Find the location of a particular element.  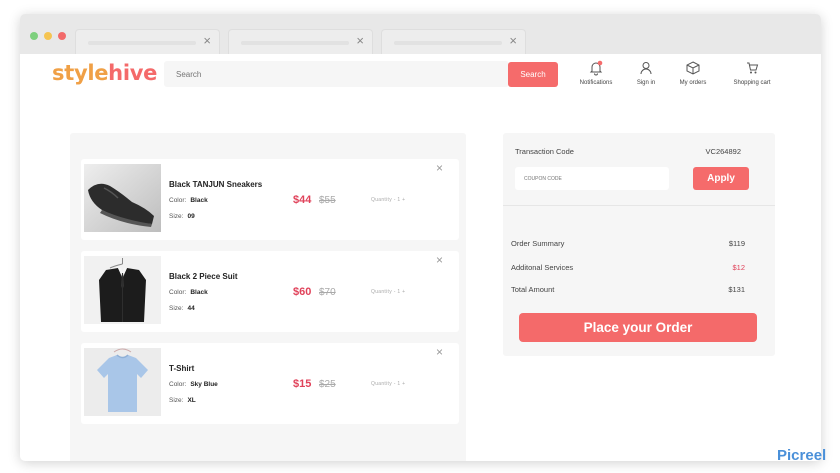

product-old-price: $25 is located at coordinates (327, 384).